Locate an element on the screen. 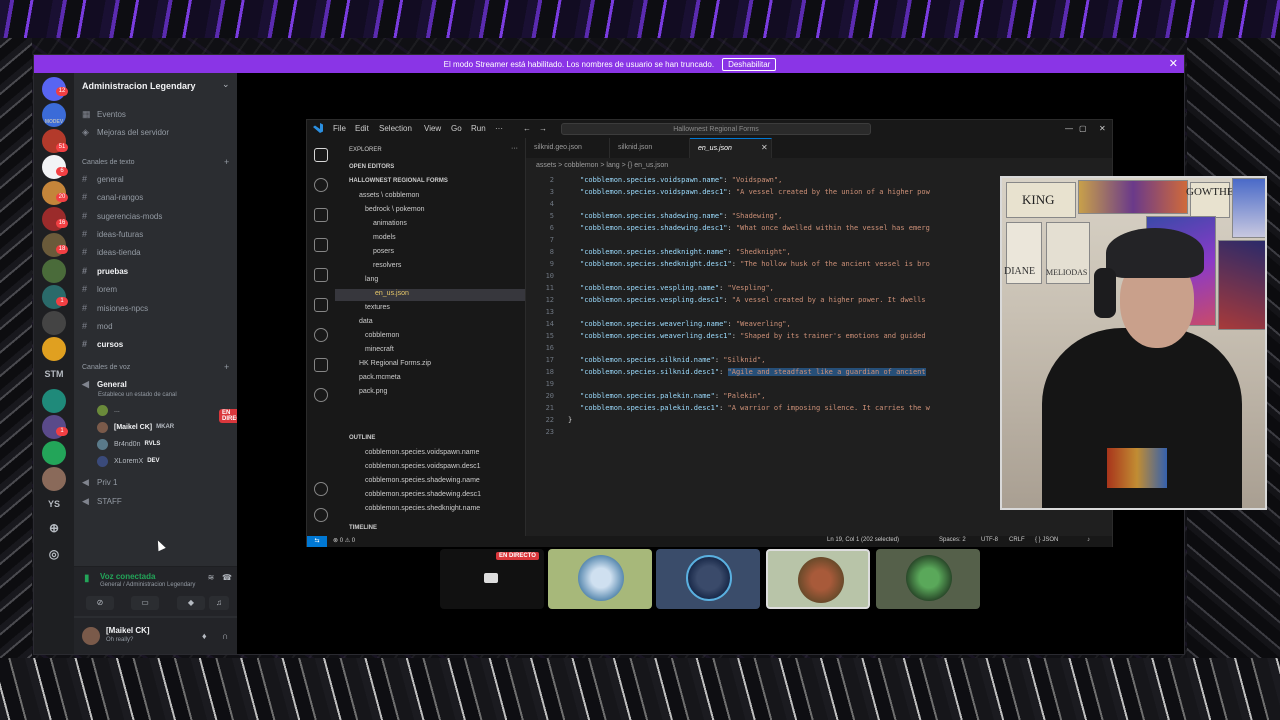 This screenshot has width=1280, height=720. tree-folder: models is located at coordinates (384, 237).